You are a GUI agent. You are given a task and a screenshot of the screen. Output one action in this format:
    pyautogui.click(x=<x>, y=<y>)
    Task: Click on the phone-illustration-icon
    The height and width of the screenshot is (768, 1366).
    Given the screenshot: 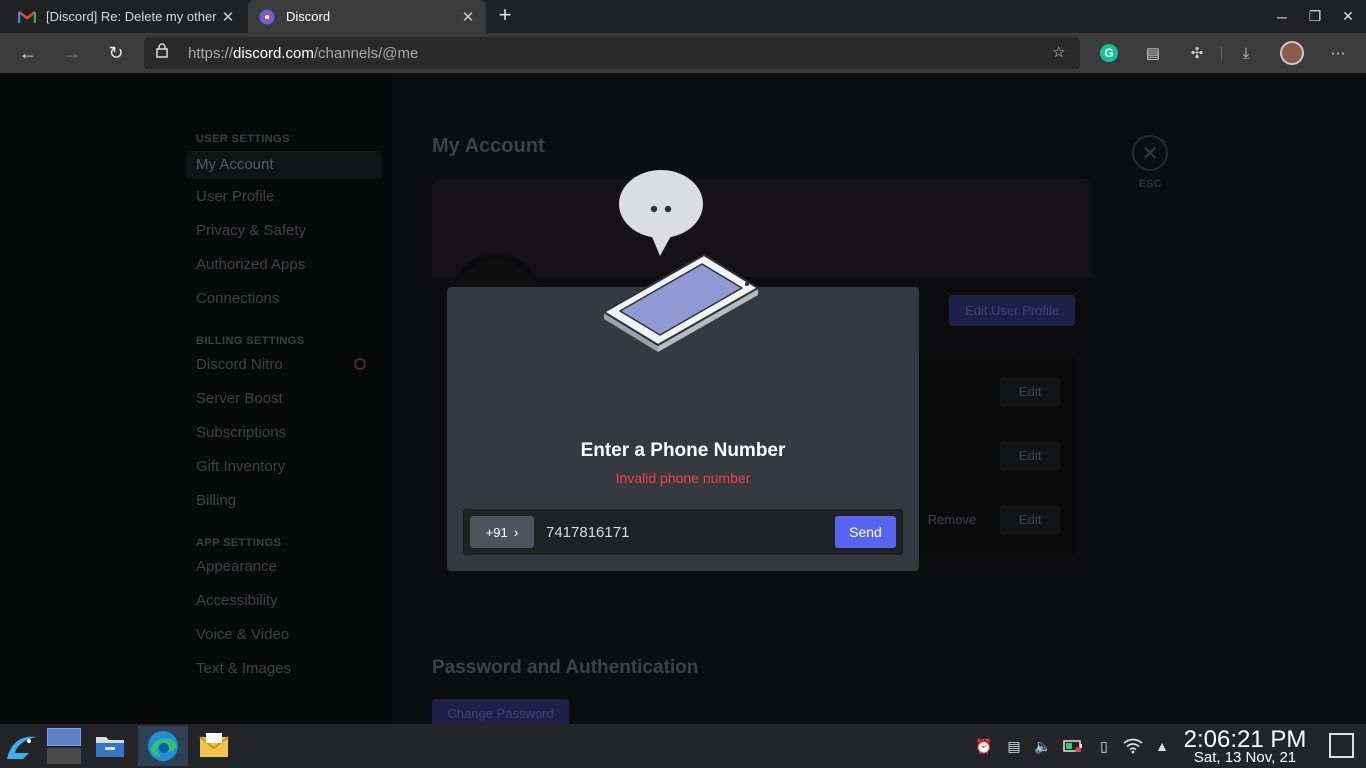 What is the action you would take?
    pyautogui.click(x=681, y=261)
    